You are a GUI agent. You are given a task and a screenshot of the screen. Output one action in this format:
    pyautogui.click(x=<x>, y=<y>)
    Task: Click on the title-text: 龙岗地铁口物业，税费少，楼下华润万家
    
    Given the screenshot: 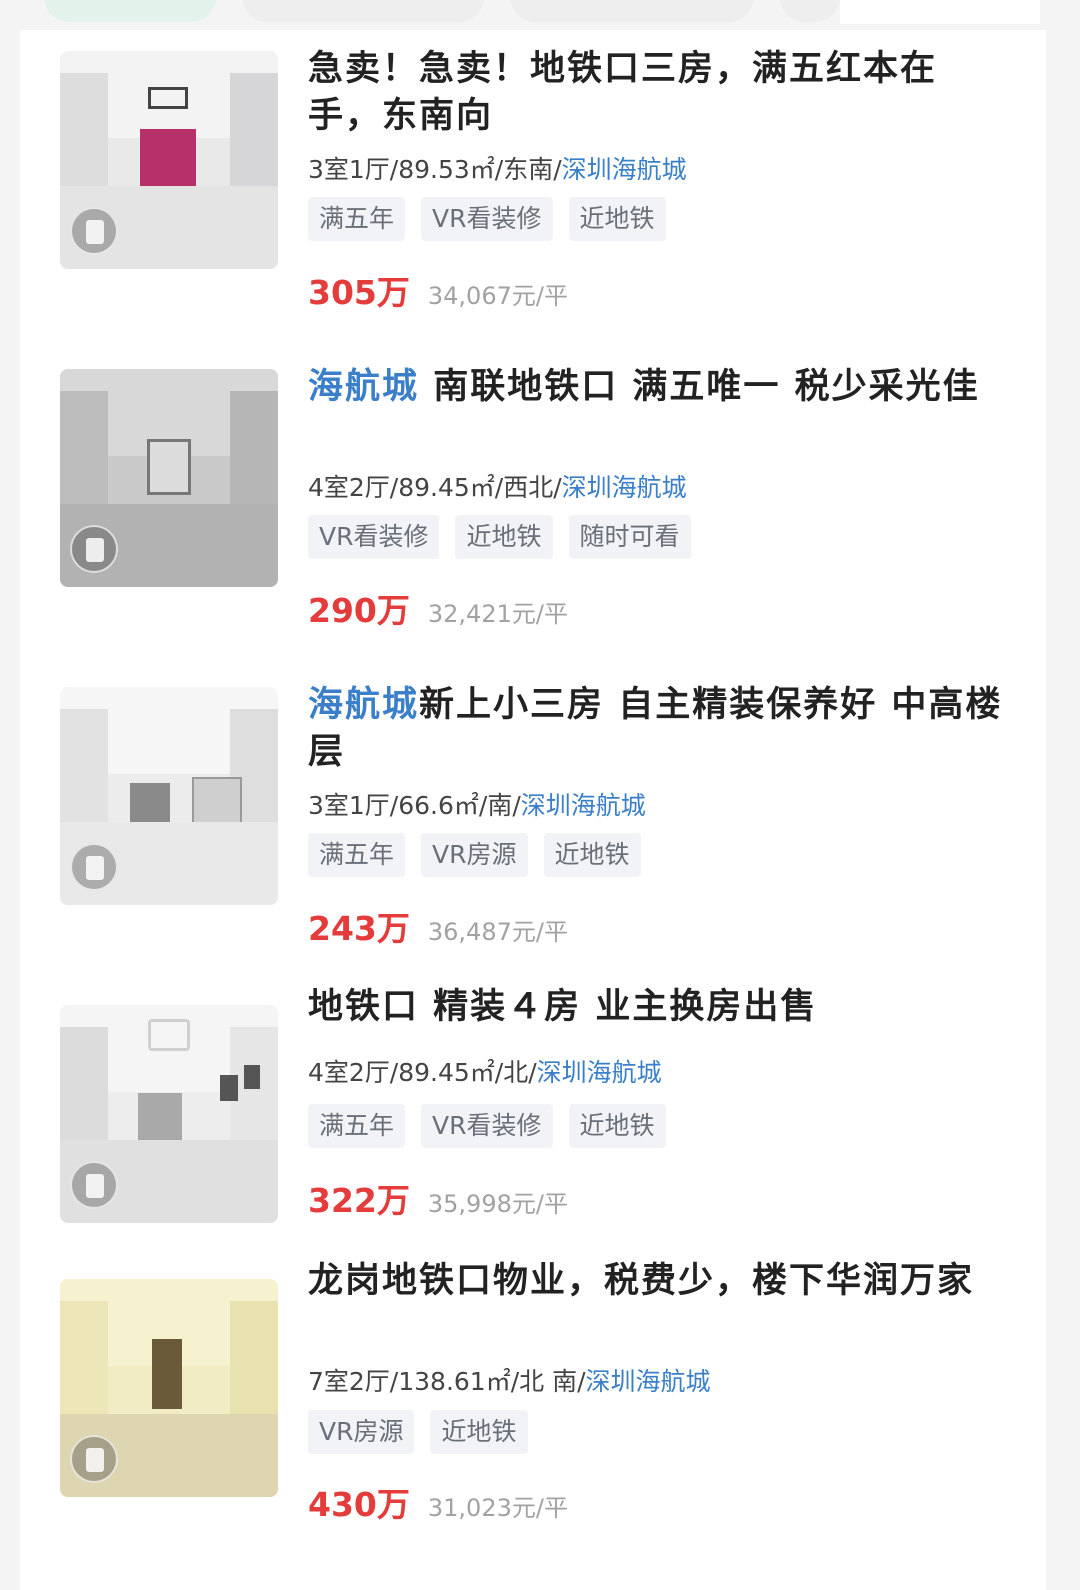 What is the action you would take?
    pyautogui.click(x=641, y=1281)
    